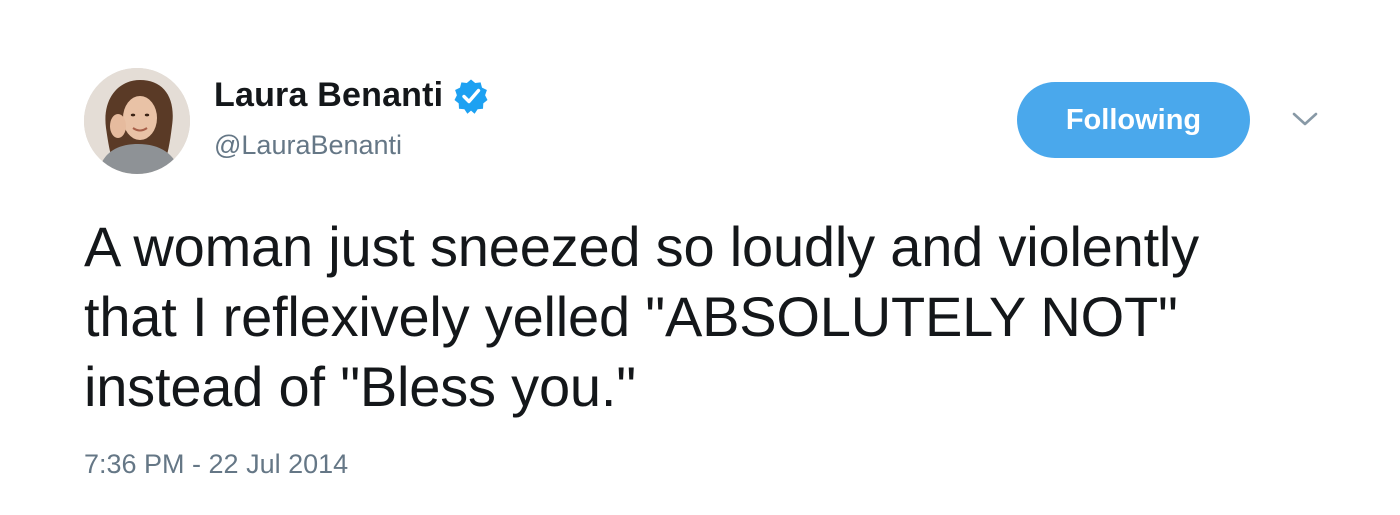 The image size is (1400, 515). I want to click on author-handle: @LauraBenanti, so click(308, 145).